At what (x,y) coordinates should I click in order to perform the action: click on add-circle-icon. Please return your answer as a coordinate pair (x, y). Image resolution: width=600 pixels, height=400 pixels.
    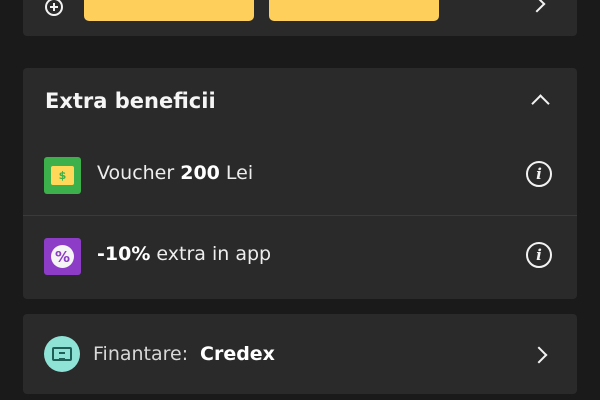
    Looking at the image, I should click on (54, 8).